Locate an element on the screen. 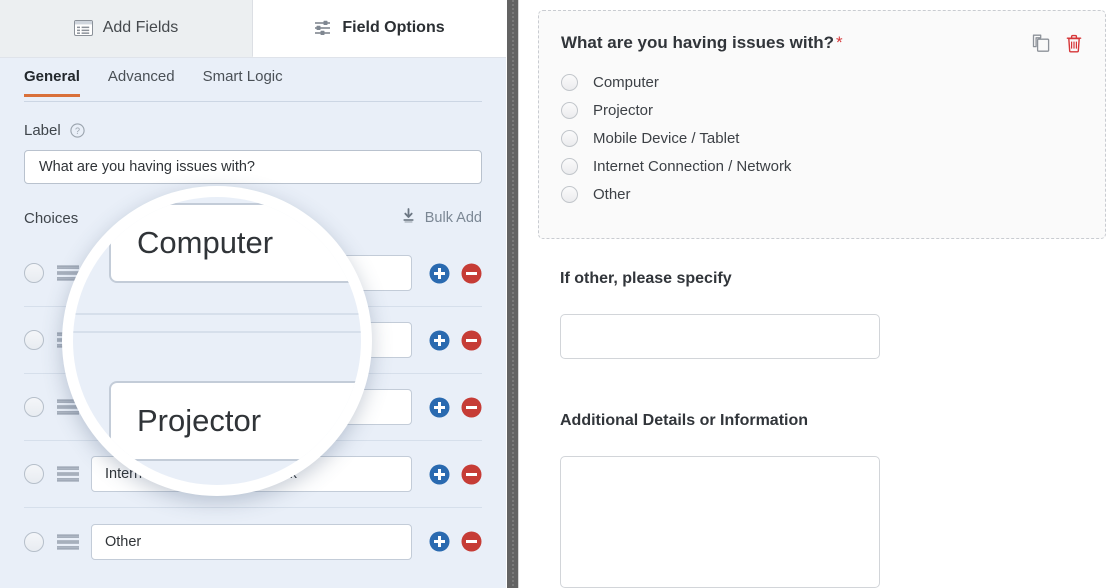 The image size is (1116, 588). subtabs-divider is located at coordinates (253, 101).